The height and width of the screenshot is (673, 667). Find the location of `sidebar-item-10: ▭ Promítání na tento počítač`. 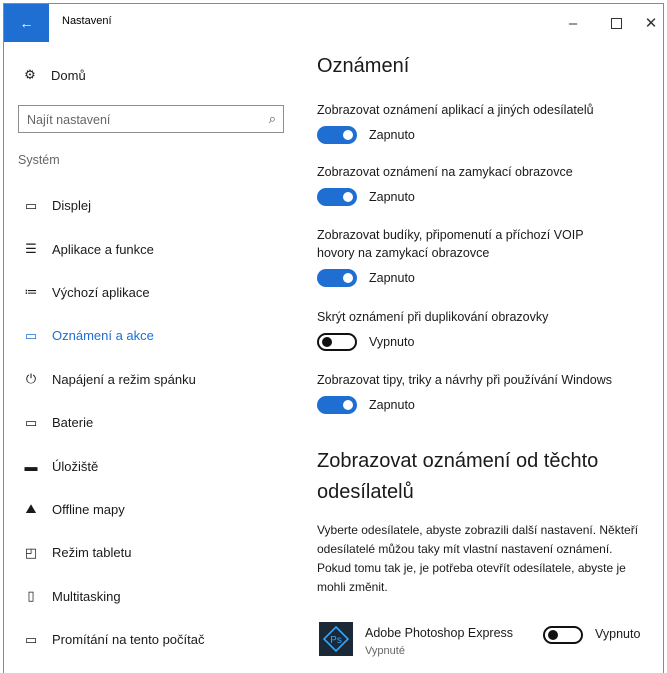

sidebar-item-10: ▭ Promítání na tento počítač is located at coordinates (152, 639).